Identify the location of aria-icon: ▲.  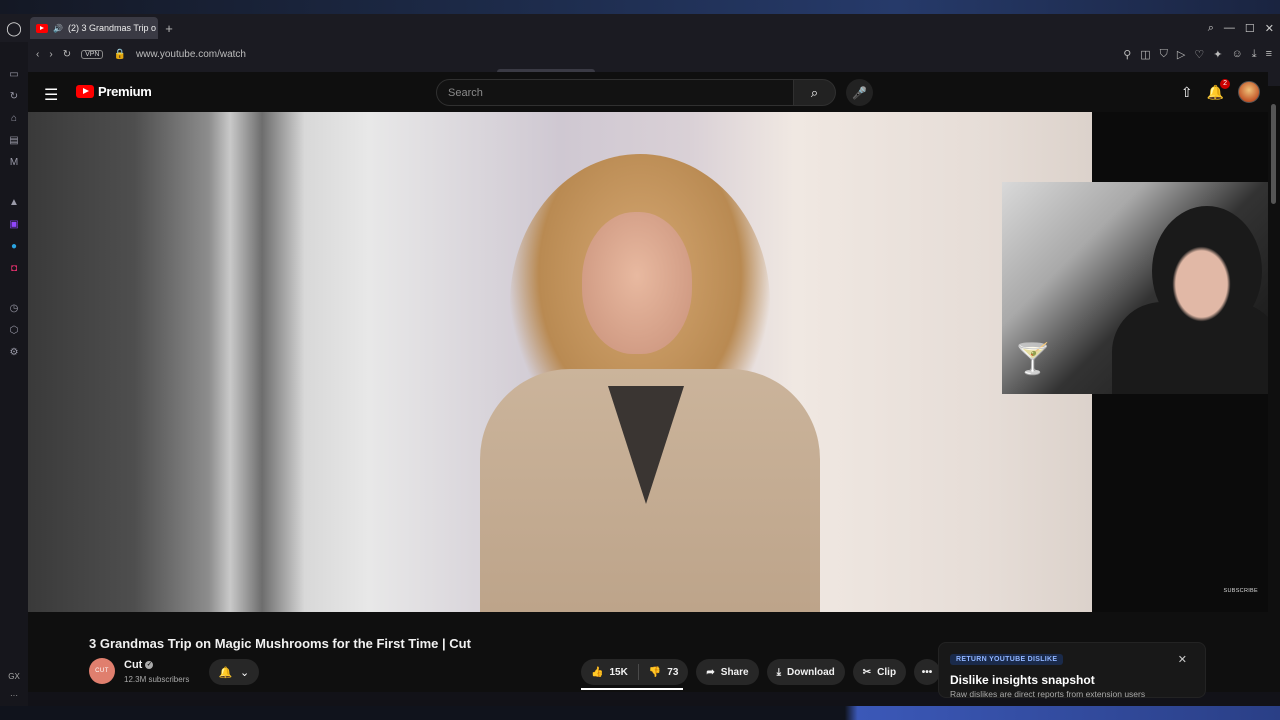
(14, 203).